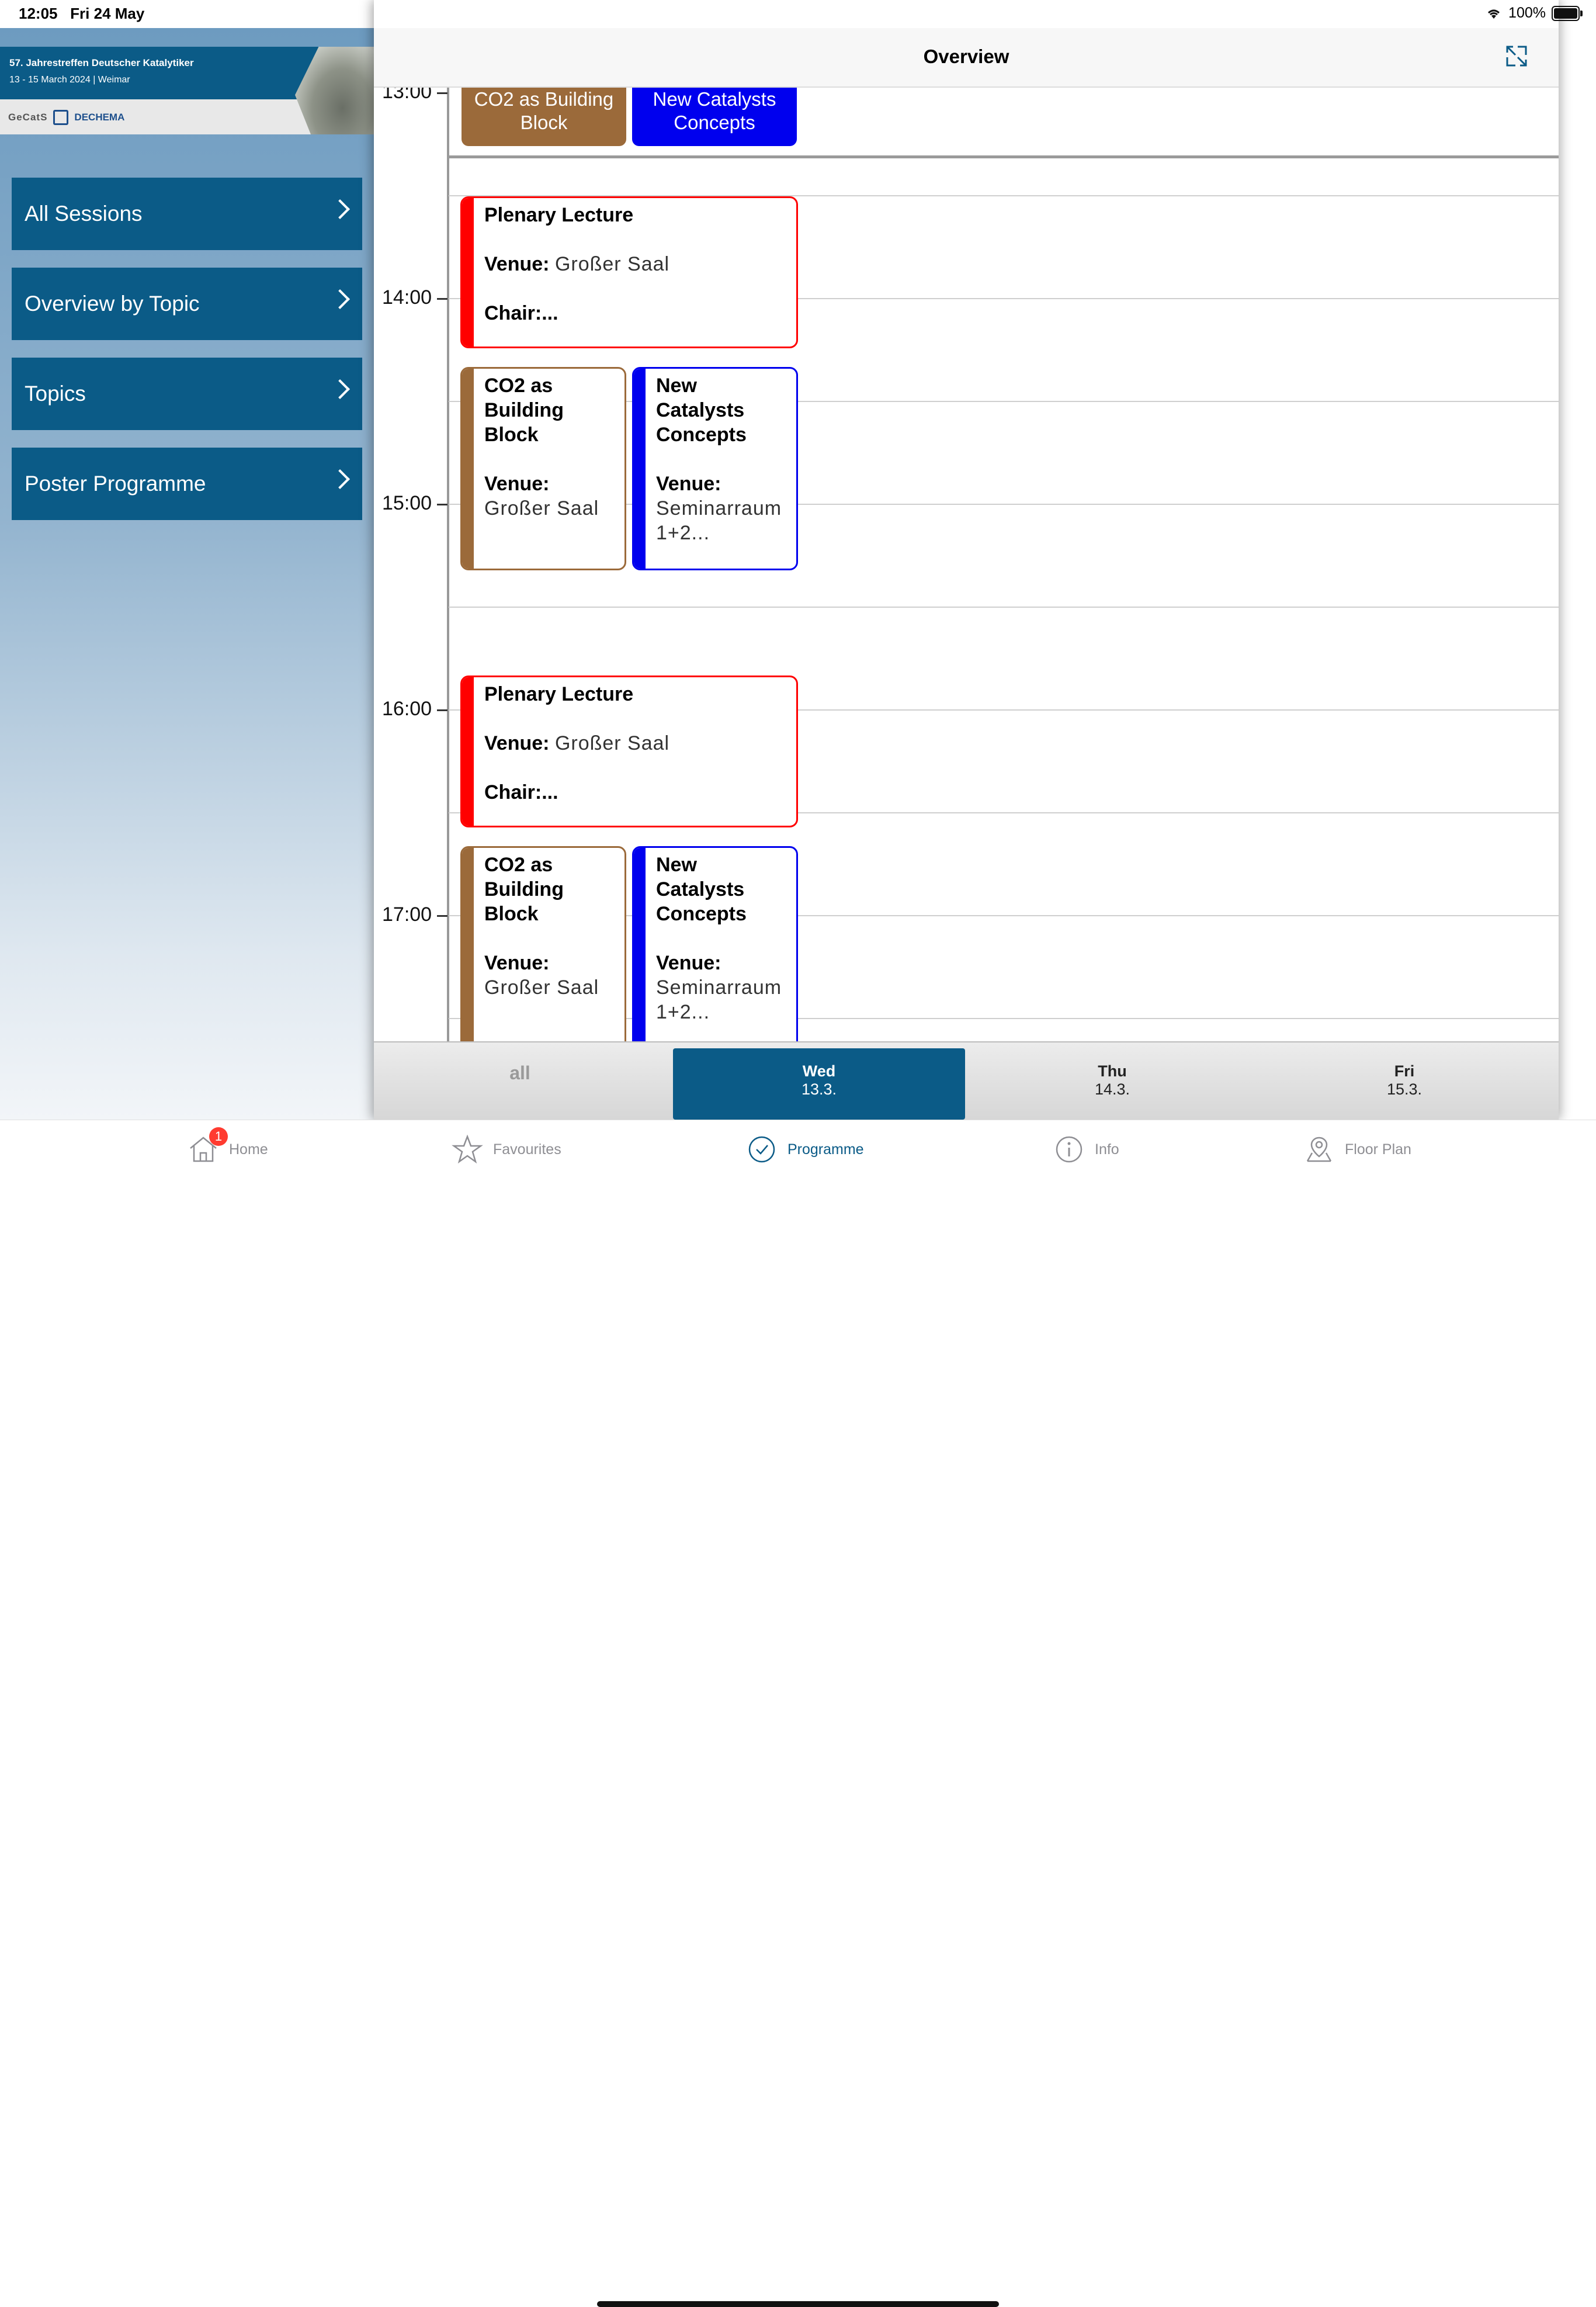 This screenshot has width=1596, height=2307. I want to click on time-label-15: 15:00, so click(407, 503).